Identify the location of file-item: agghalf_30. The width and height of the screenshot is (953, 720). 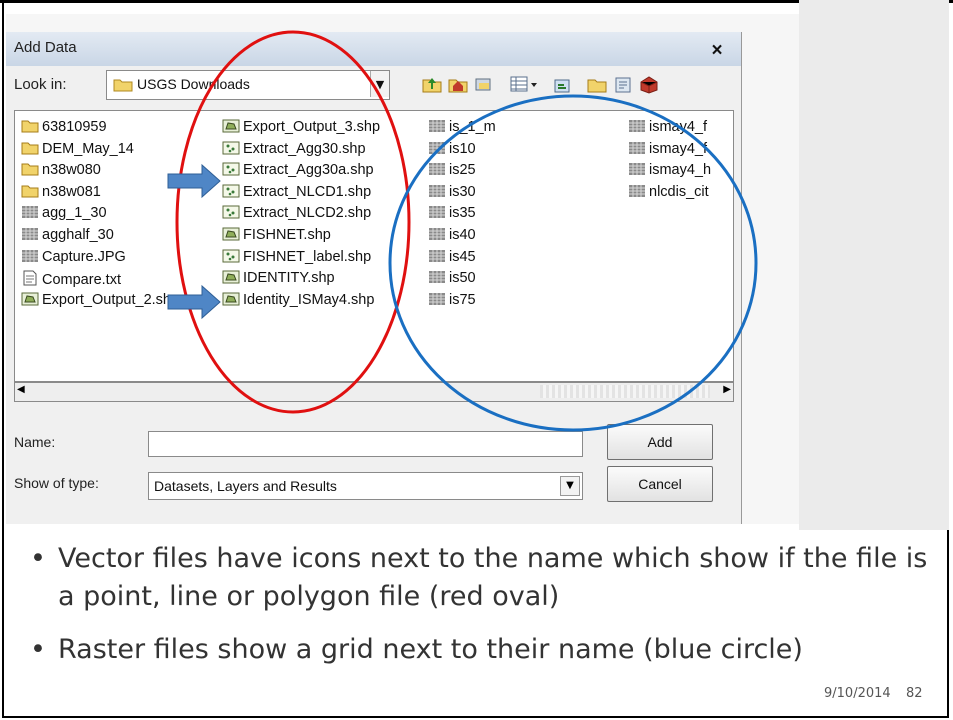
(67, 236).